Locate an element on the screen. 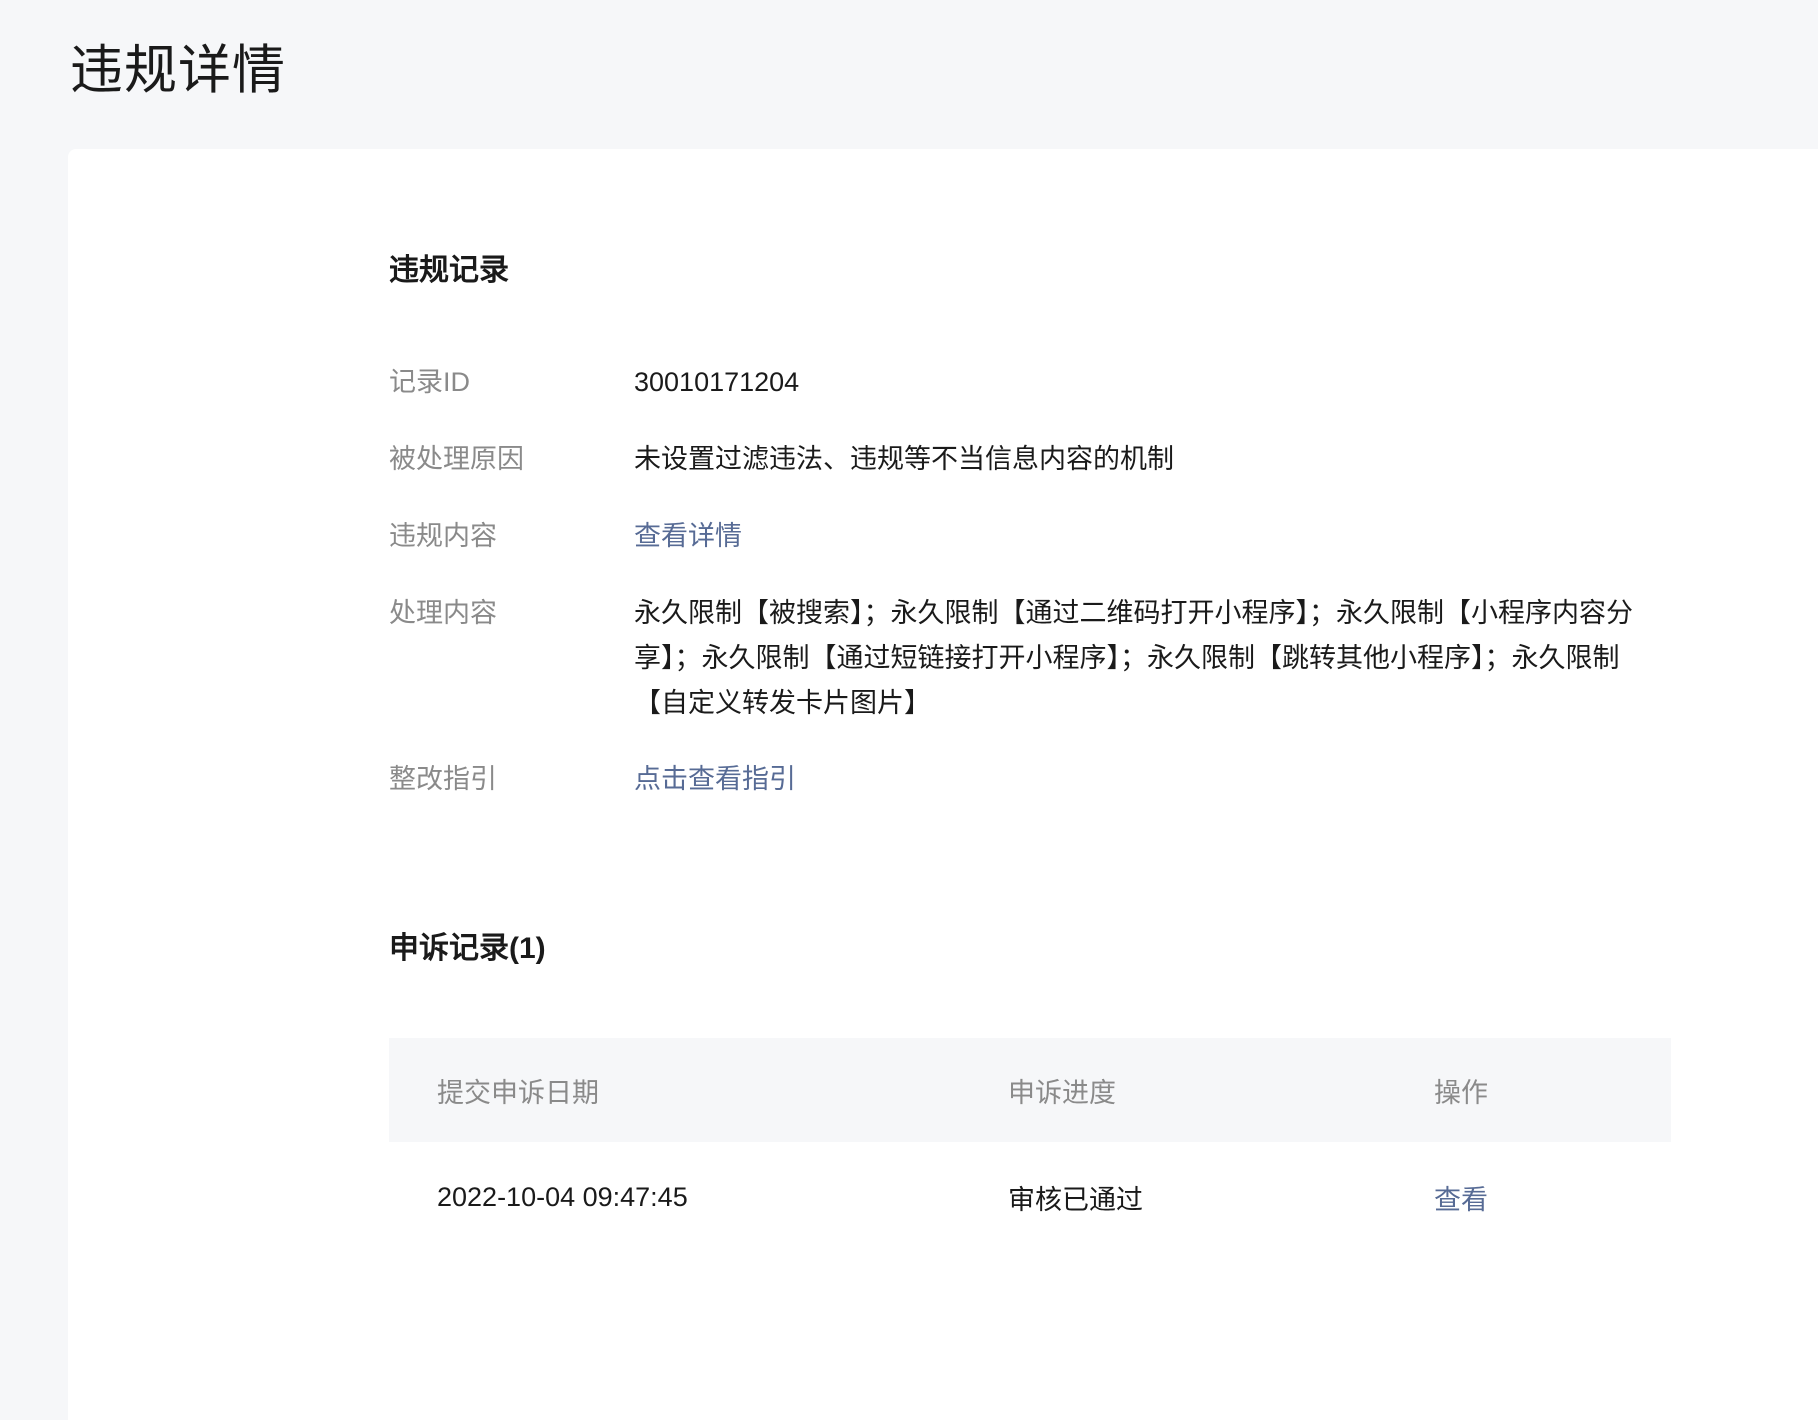 Image resolution: width=1818 pixels, height=1420 pixels. violation-content-row: 违规内容 查看详情 is located at coordinates (1030, 536).